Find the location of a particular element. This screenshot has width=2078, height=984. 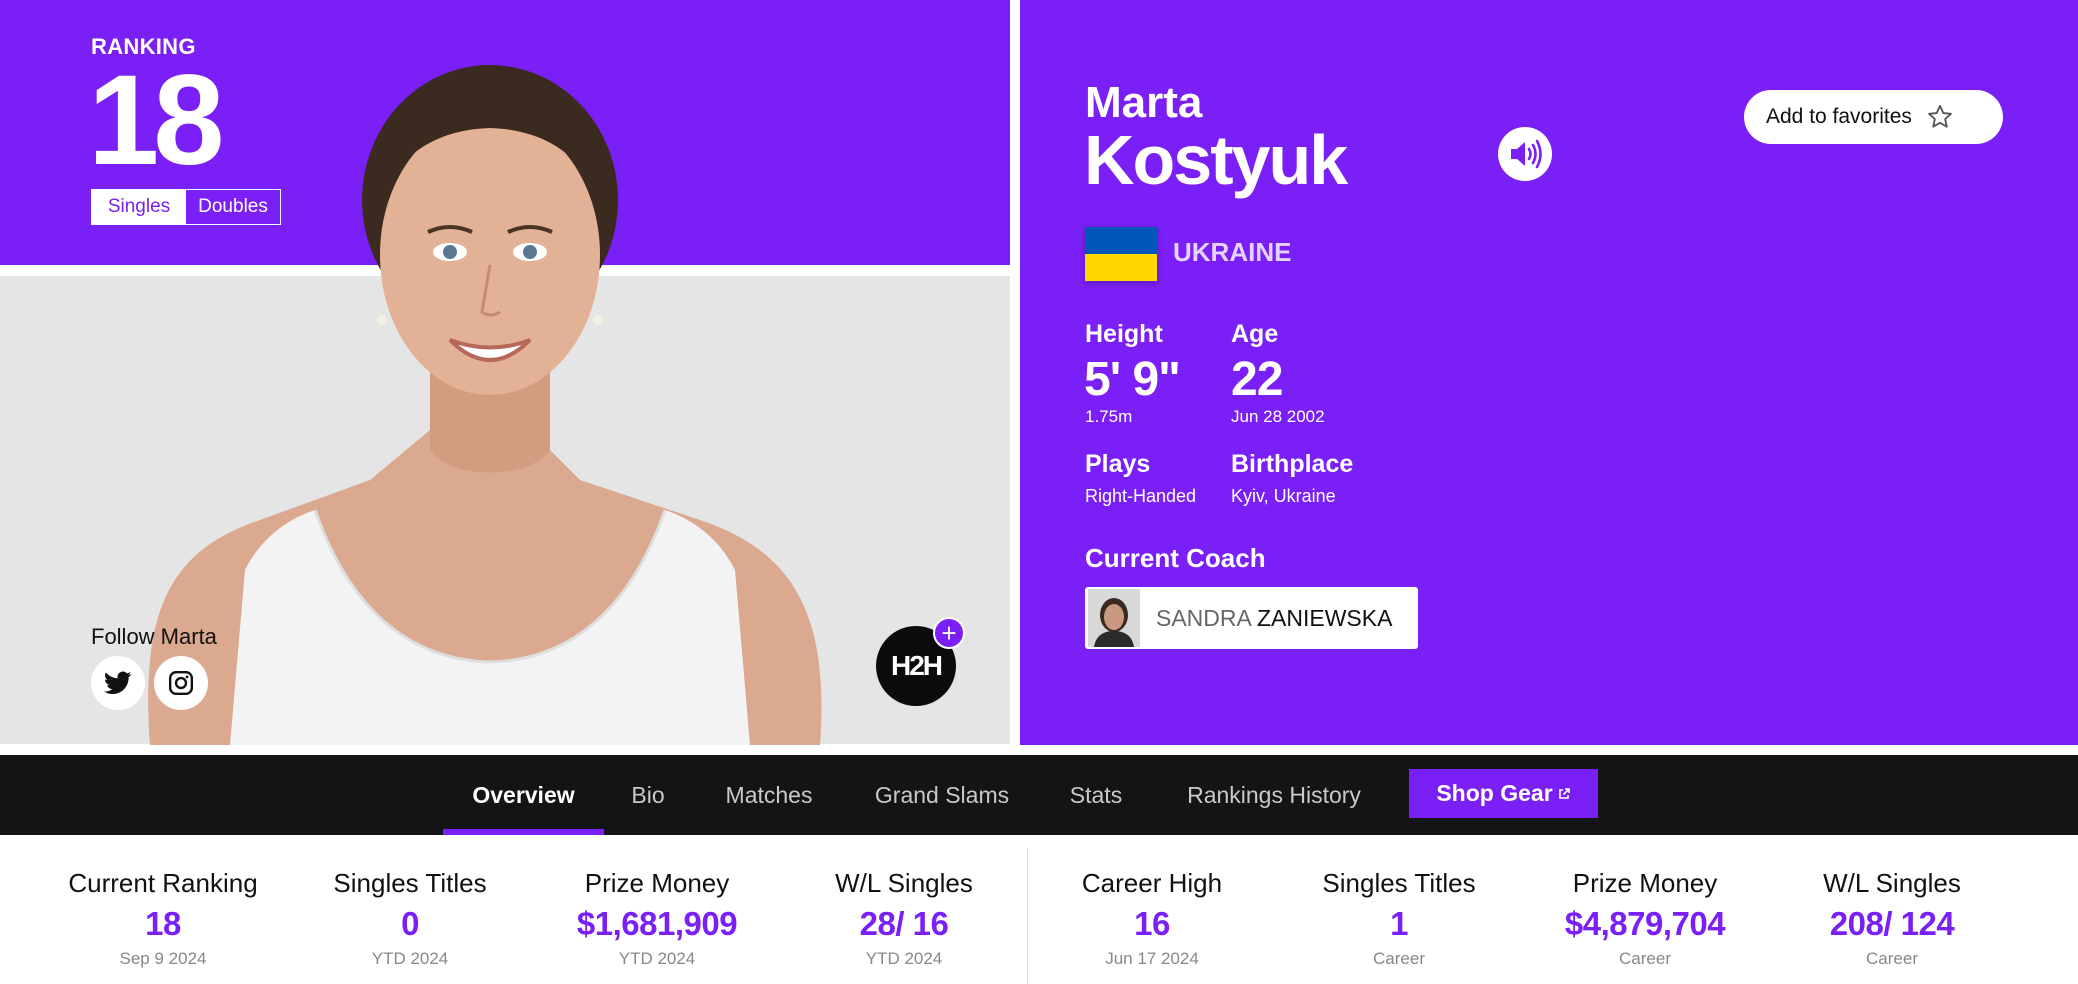

shop-gear-button: Shop Gear is located at coordinates (1503, 793).